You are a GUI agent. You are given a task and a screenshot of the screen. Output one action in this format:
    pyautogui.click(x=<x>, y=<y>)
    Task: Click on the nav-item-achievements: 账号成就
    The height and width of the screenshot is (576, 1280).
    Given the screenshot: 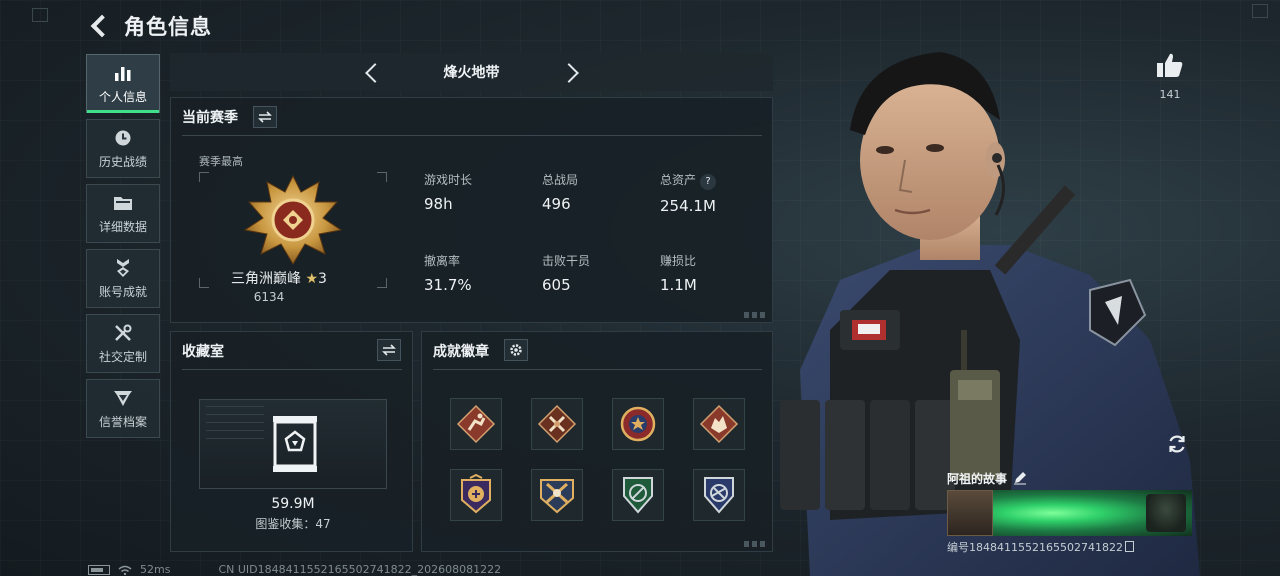 What is the action you would take?
    pyautogui.click(x=123, y=278)
    